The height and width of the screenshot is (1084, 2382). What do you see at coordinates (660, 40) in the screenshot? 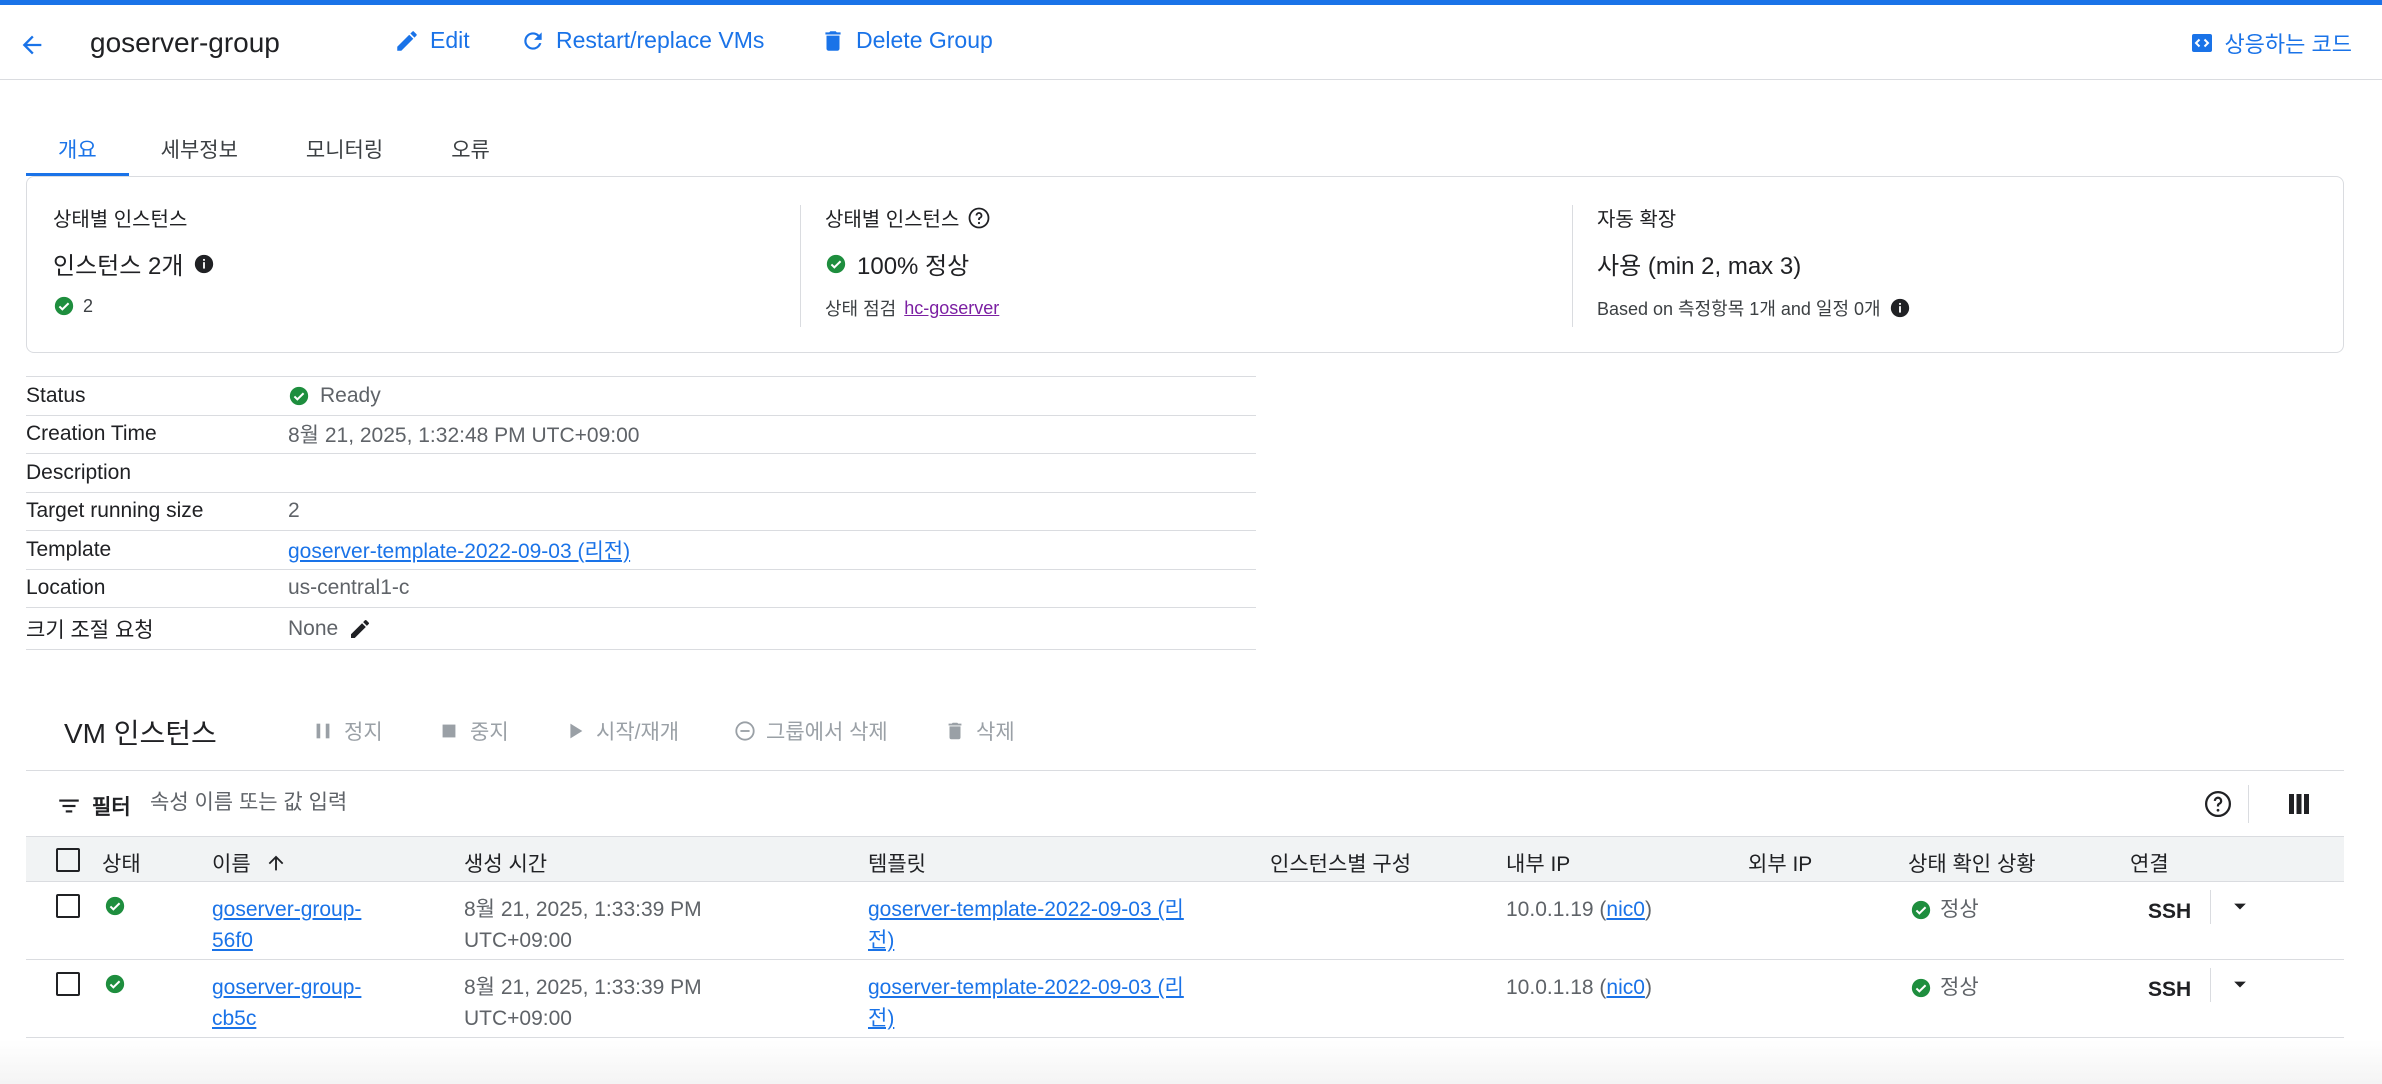
I see `restart-label: Restart/replace VMs` at bounding box center [660, 40].